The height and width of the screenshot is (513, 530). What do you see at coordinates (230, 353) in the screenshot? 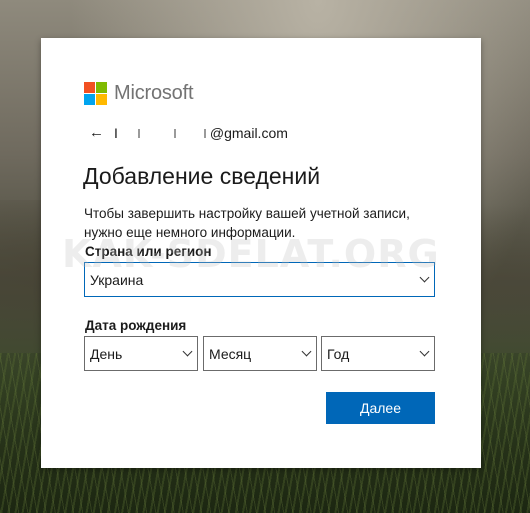
I see `month-value: Месяц` at bounding box center [230, 353].